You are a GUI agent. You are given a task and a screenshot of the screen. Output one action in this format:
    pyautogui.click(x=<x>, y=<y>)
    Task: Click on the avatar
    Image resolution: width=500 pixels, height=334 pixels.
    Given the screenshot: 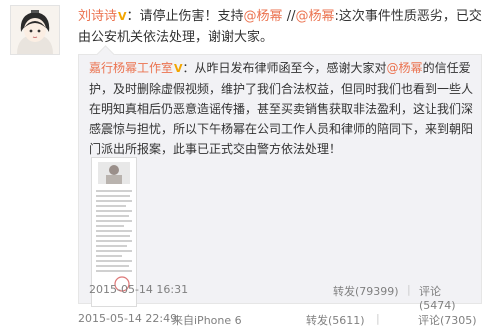 What is the action you would take?
    pyautogui.click(x=35, y=30)
    